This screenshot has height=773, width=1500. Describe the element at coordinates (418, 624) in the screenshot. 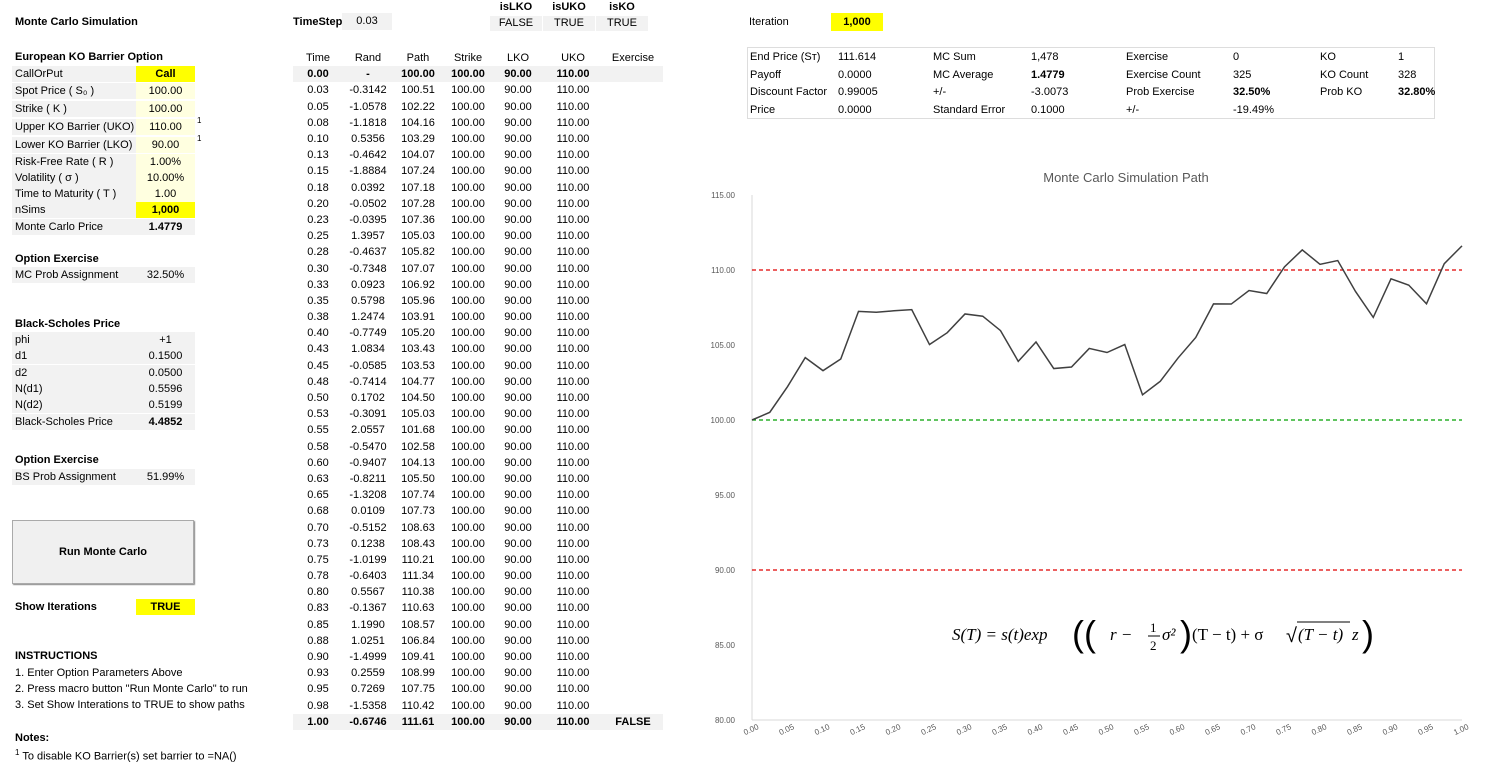

I see `cell-path: 108.57` at that location.